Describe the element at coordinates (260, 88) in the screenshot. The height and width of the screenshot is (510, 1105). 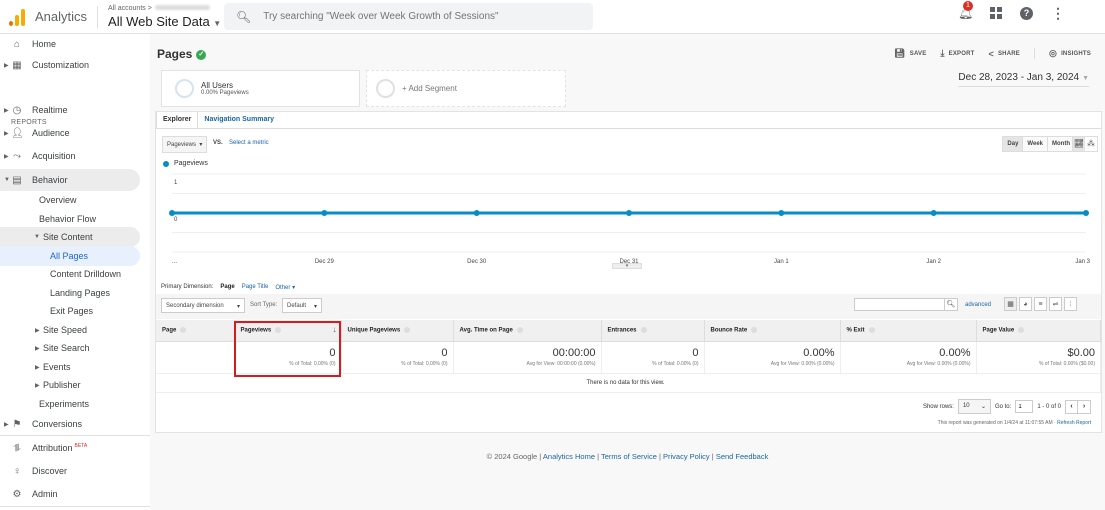
I see `segment-all-users: All Users 0.00% Pageviews` at that location.